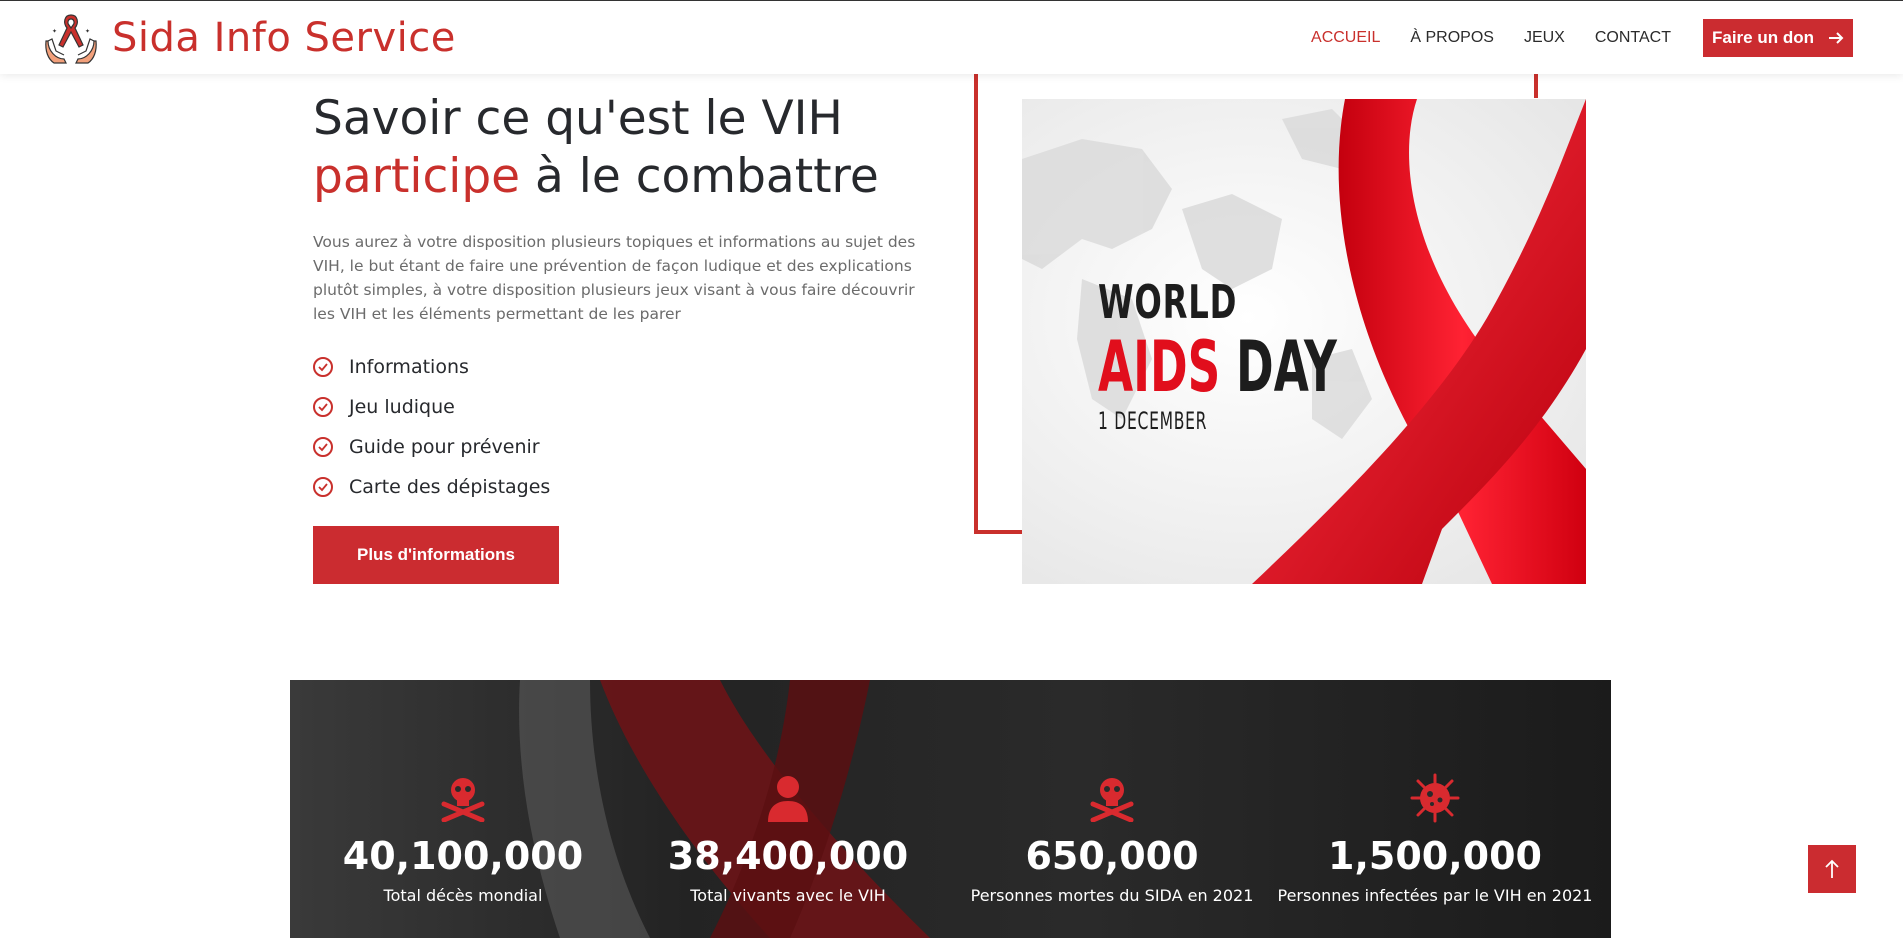 This screenshot has width=1903, height=938. What do you see at coordinates (417, 176) in the screenshot?
I see `hero-title-accent: participe` at bounding box center [417, 176].